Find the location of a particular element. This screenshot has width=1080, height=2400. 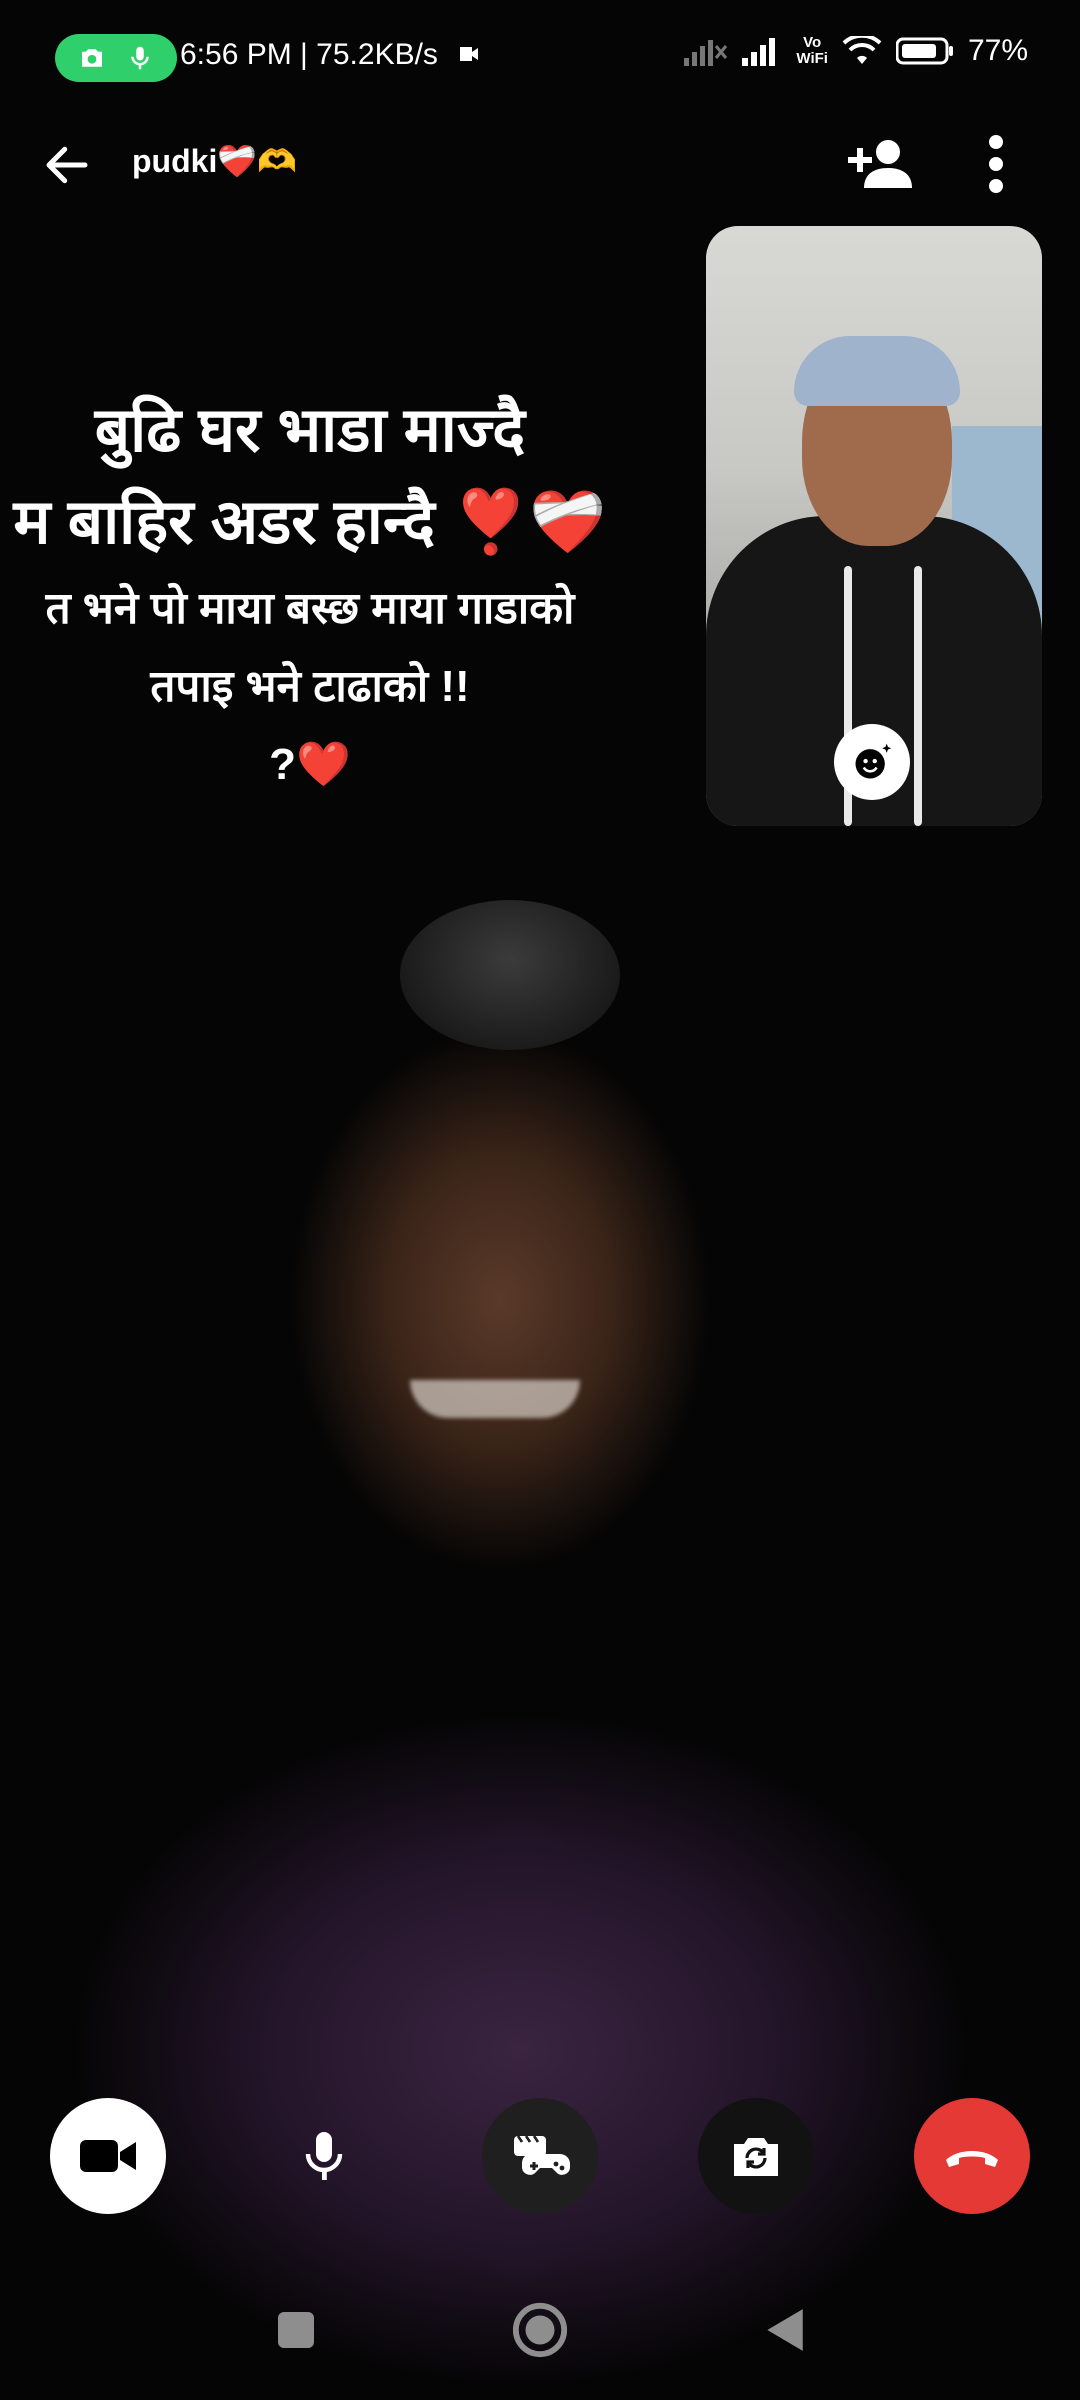

game-controller-icon is located at coordinates (542, 2155).